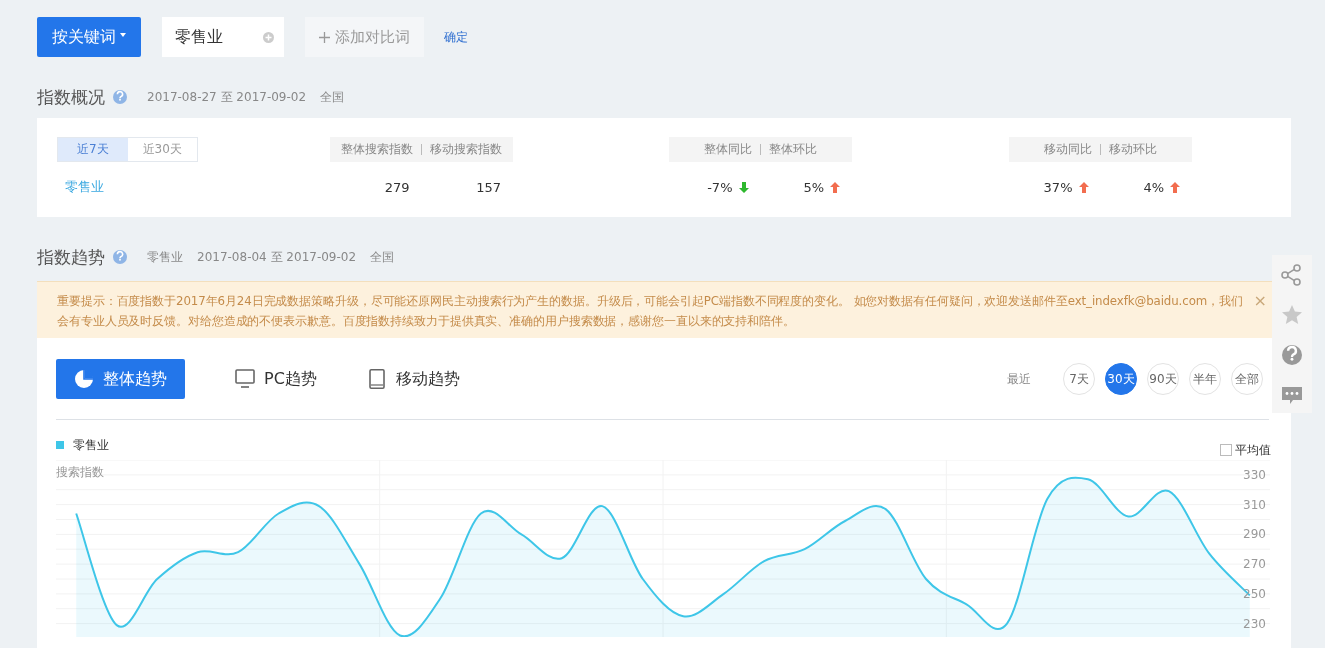 The width and height of the screenshot is (1325, 648). I want to click on view-tab: 整体趋势, so click(120, 379).